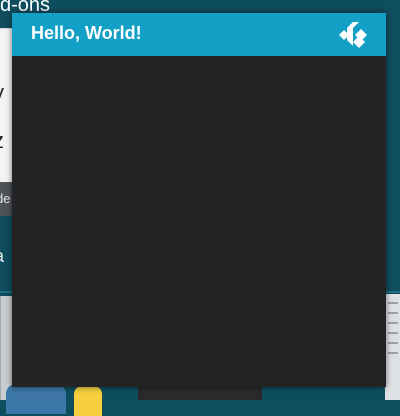 Image resolution: width=400 pixels, height=416 pixels. I want to click on dialog-header: Hello, World!, so click(199, 34).